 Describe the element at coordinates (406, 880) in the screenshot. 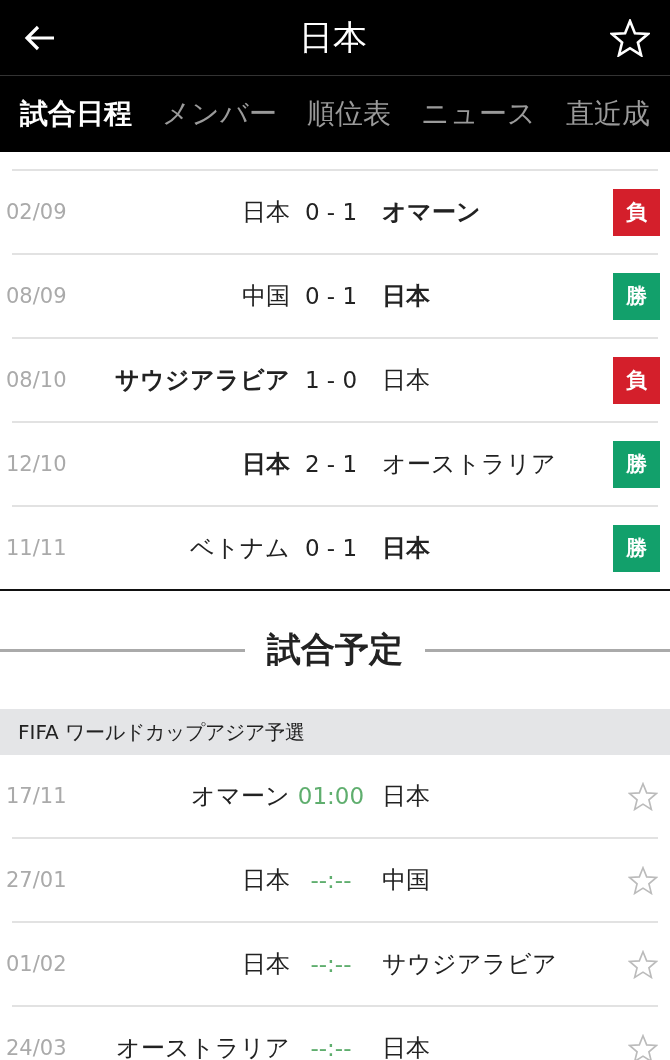

I see `away-team: 中国` at that location.